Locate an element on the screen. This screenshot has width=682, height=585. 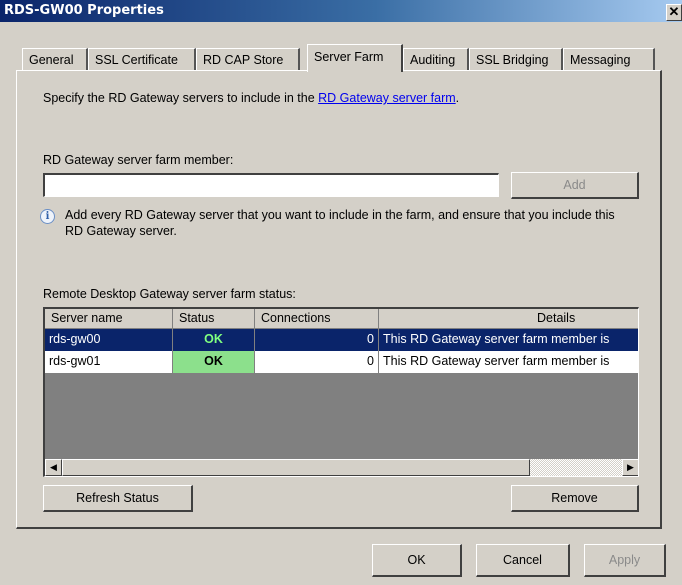
tab-server-farm: Server Farm is located at coordinates (355, 58).